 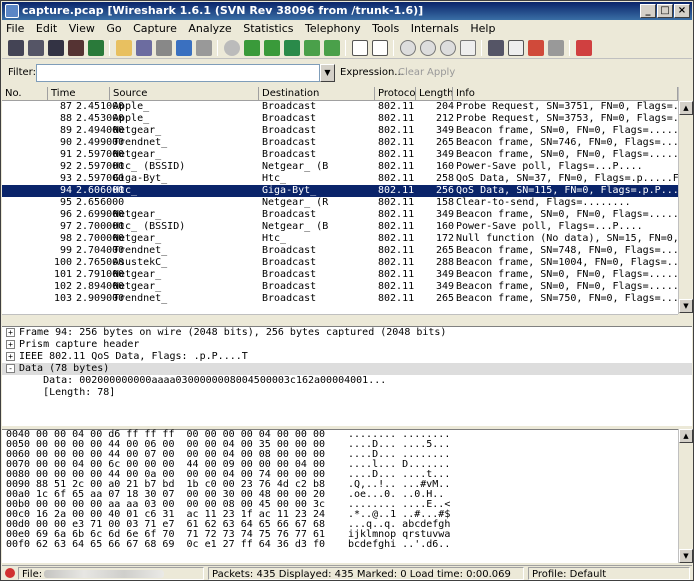 What do you see at coordinates (685, 200) in the screenshot?
I see `packet-list-scrollbar: ▲ ▼` at bounding box center [685, 200].